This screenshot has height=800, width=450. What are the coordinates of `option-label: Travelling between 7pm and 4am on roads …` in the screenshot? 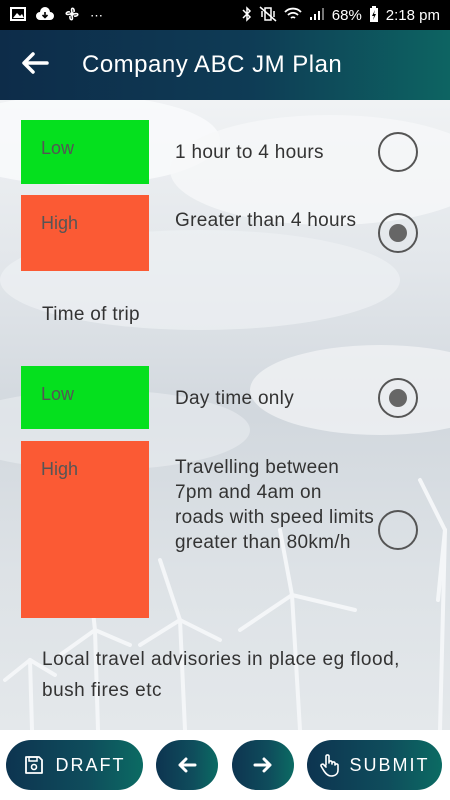 It's located at (275, 505).